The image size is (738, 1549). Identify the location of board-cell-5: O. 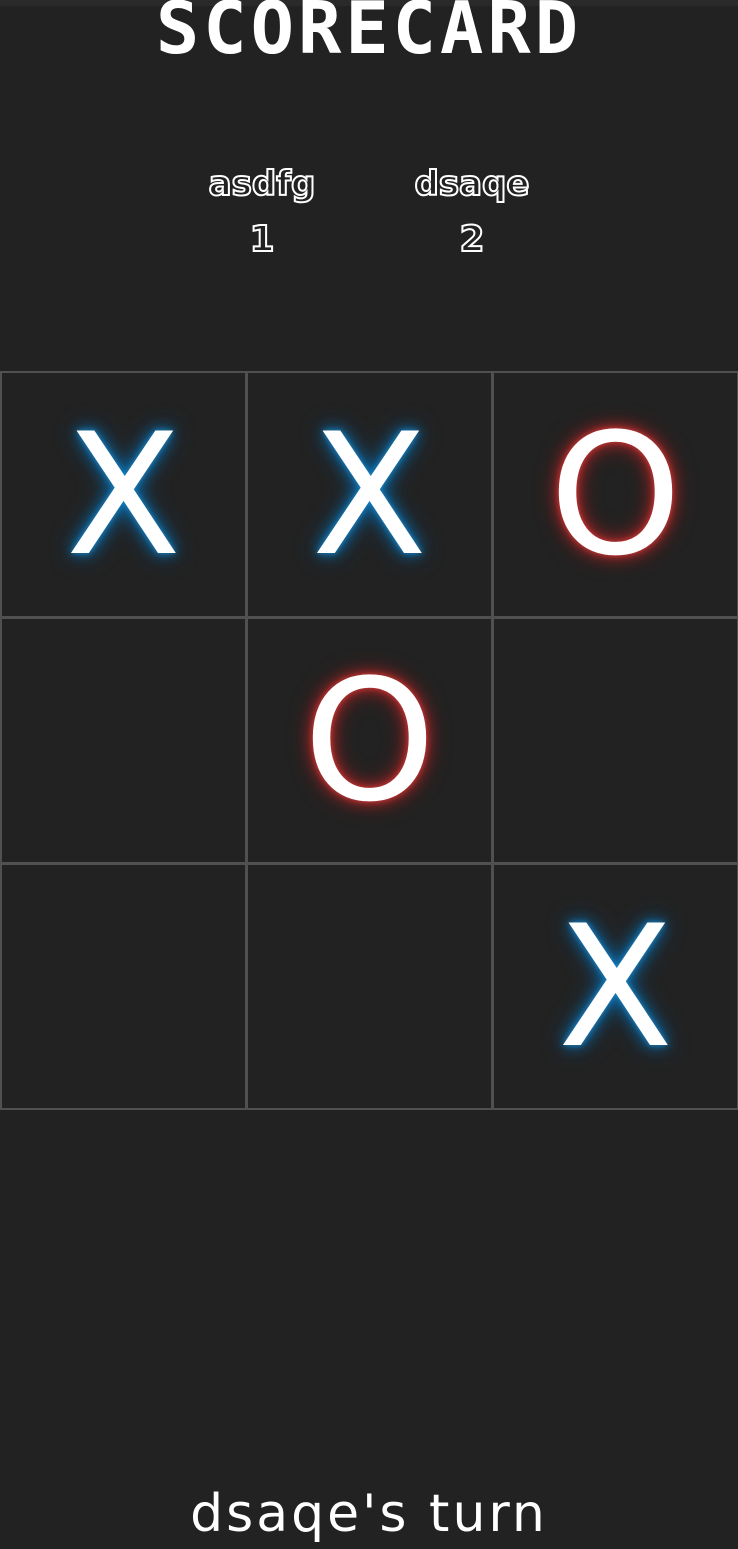
(369, 740).